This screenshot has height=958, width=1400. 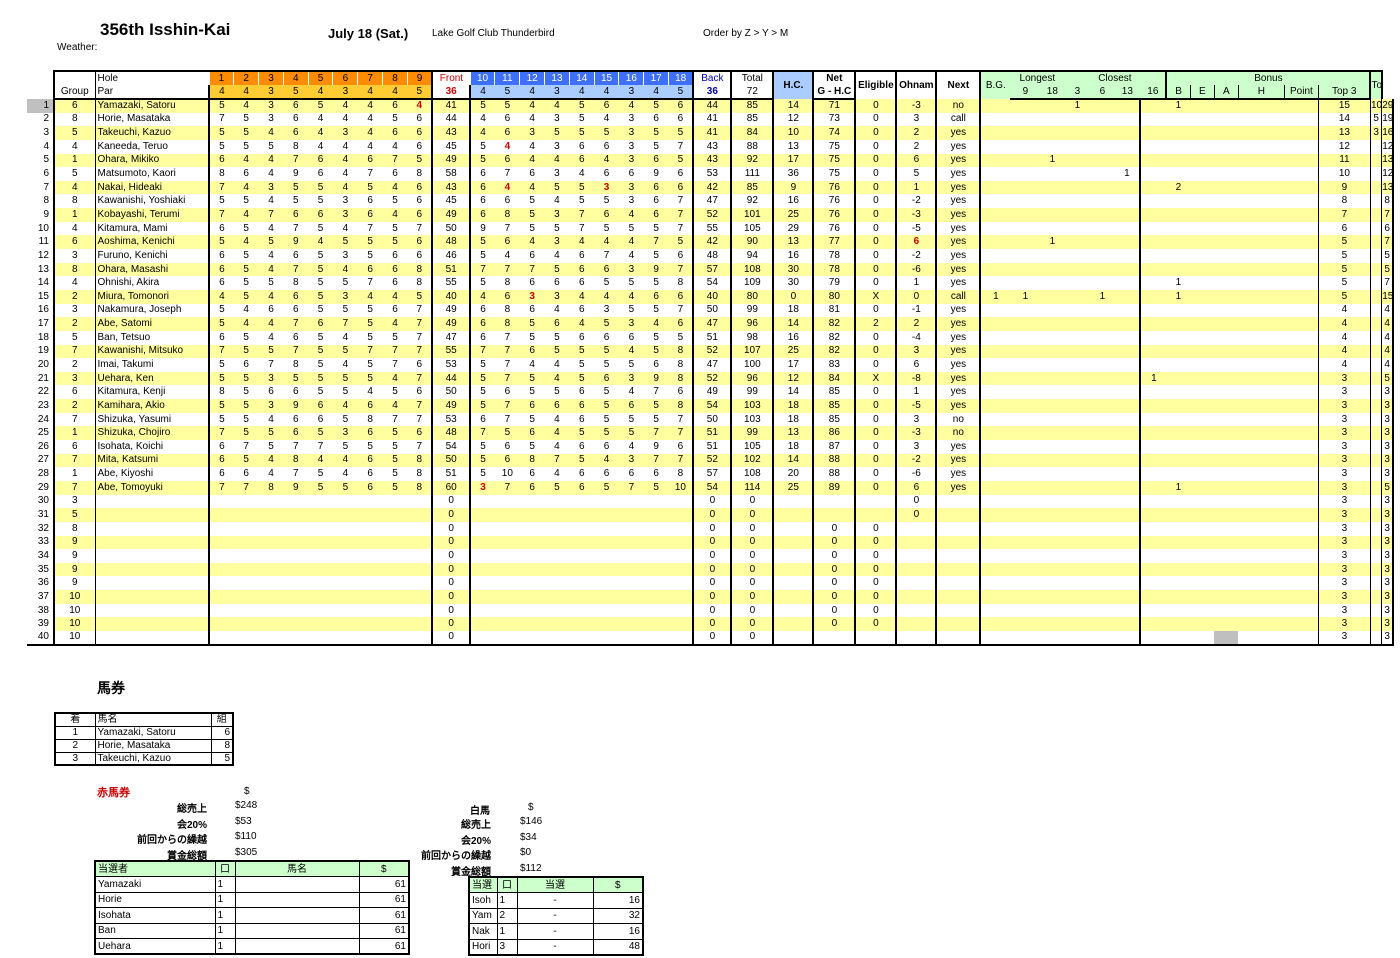 I want to click on next-header: Next, so click(x=958, y=84).